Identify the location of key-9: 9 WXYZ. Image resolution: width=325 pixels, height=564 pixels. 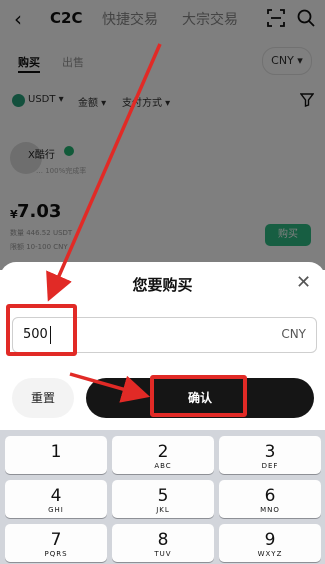
(270, 543).